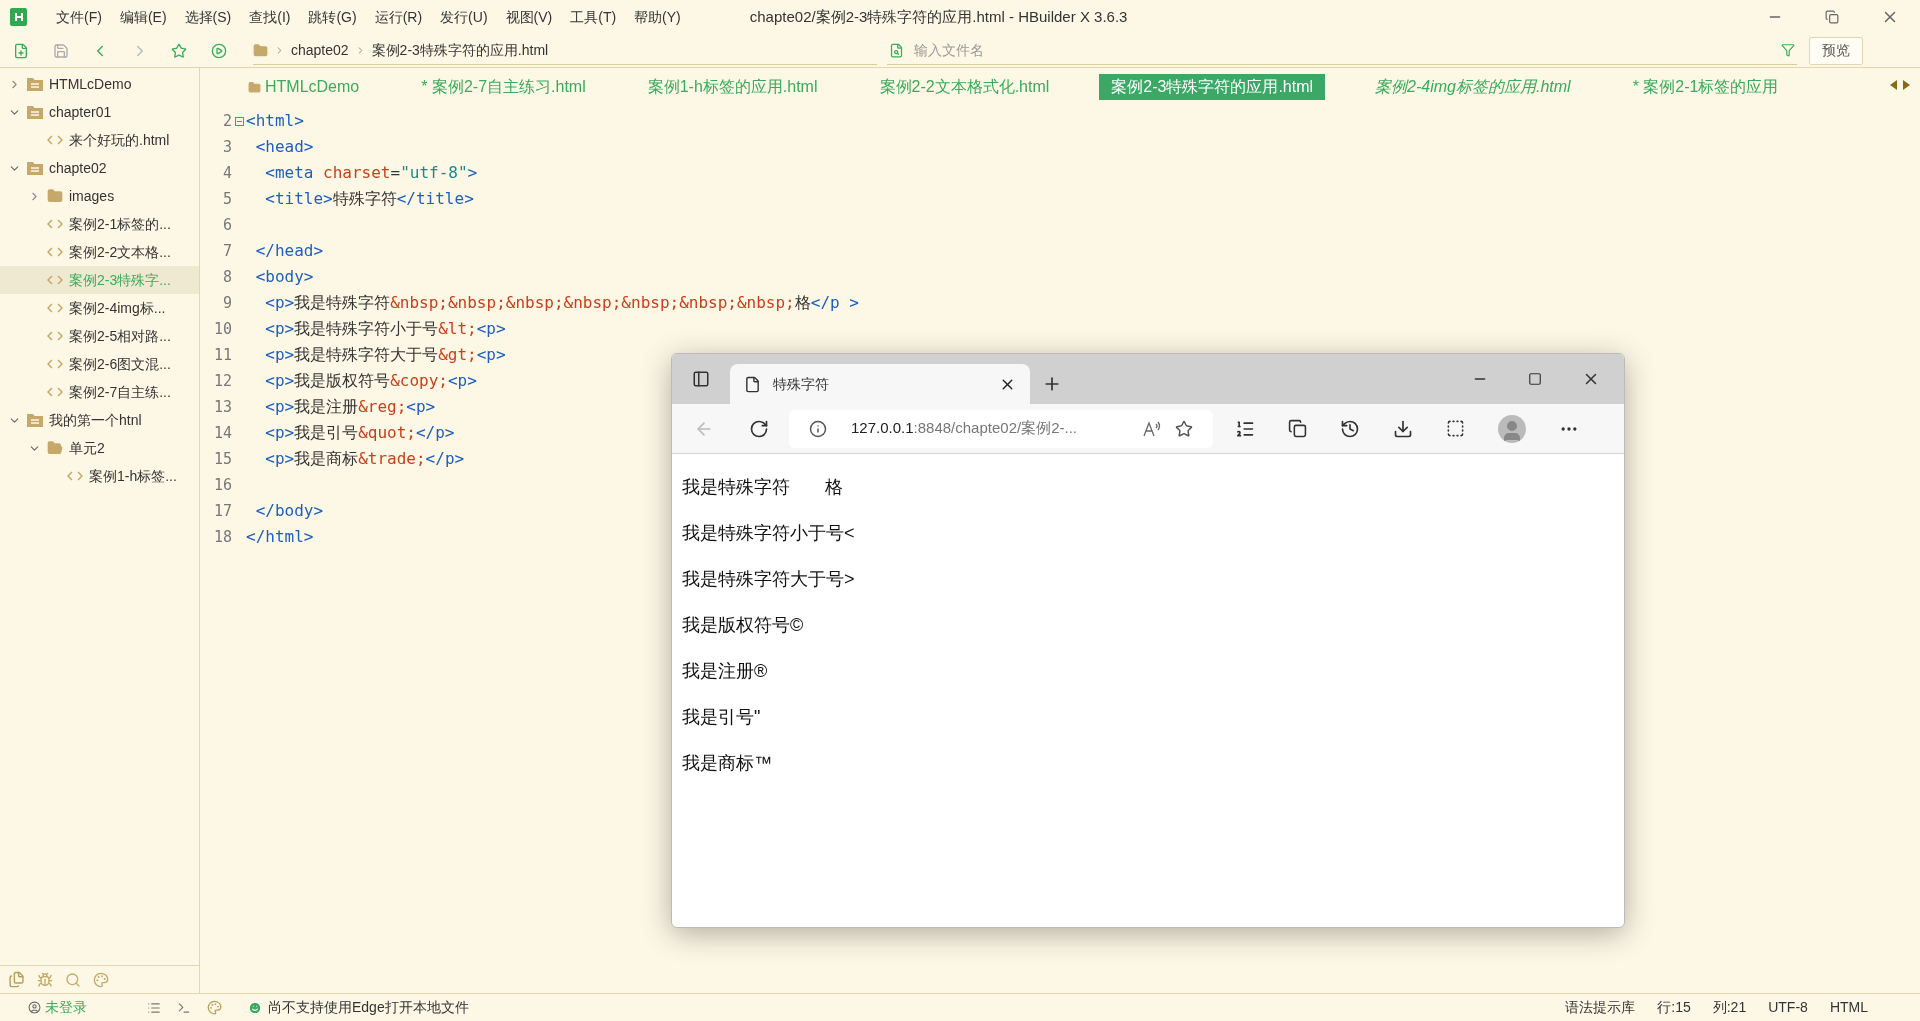 The height and width of the screenshot is (1021, 1920). Describe the element at coordinates (1403, 428) in the screenshot. I see `download-icon` at that location.